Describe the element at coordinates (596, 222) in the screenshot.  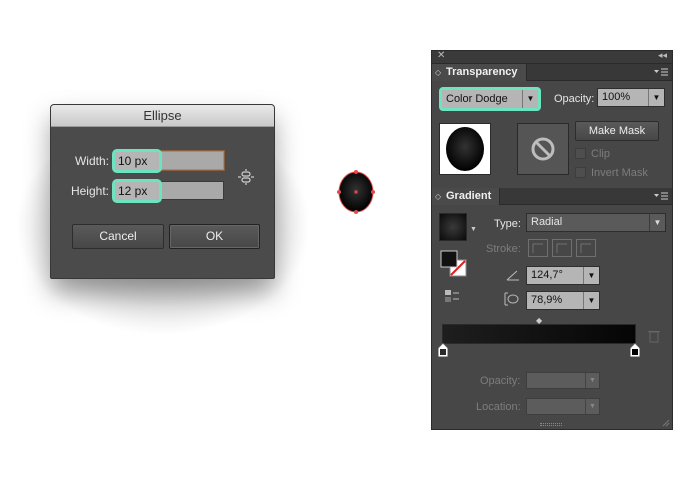
I see `gradient-type-select: Radial ▼` at that location.